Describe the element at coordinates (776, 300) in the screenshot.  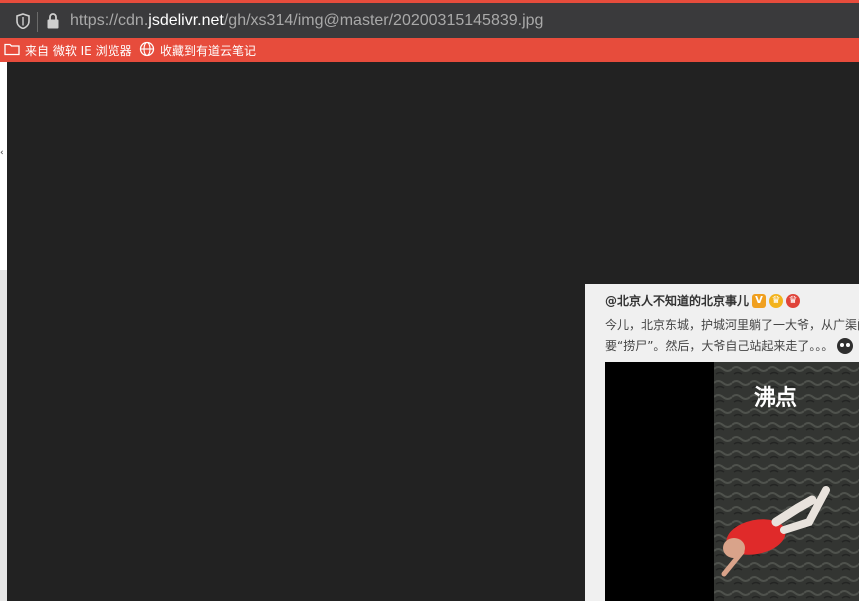
I see `crown-icon: ♛` at that location.